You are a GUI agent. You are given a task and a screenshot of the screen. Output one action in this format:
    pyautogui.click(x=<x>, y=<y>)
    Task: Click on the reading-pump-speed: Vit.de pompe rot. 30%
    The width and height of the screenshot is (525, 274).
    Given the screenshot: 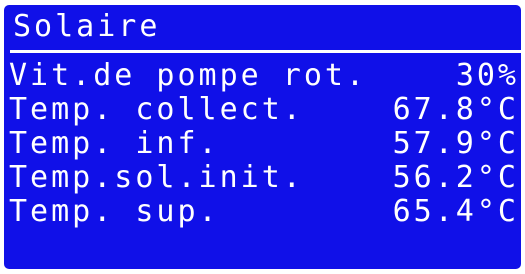 What is the action you would take?
    pyautogui.click(x=264, y=76)
    